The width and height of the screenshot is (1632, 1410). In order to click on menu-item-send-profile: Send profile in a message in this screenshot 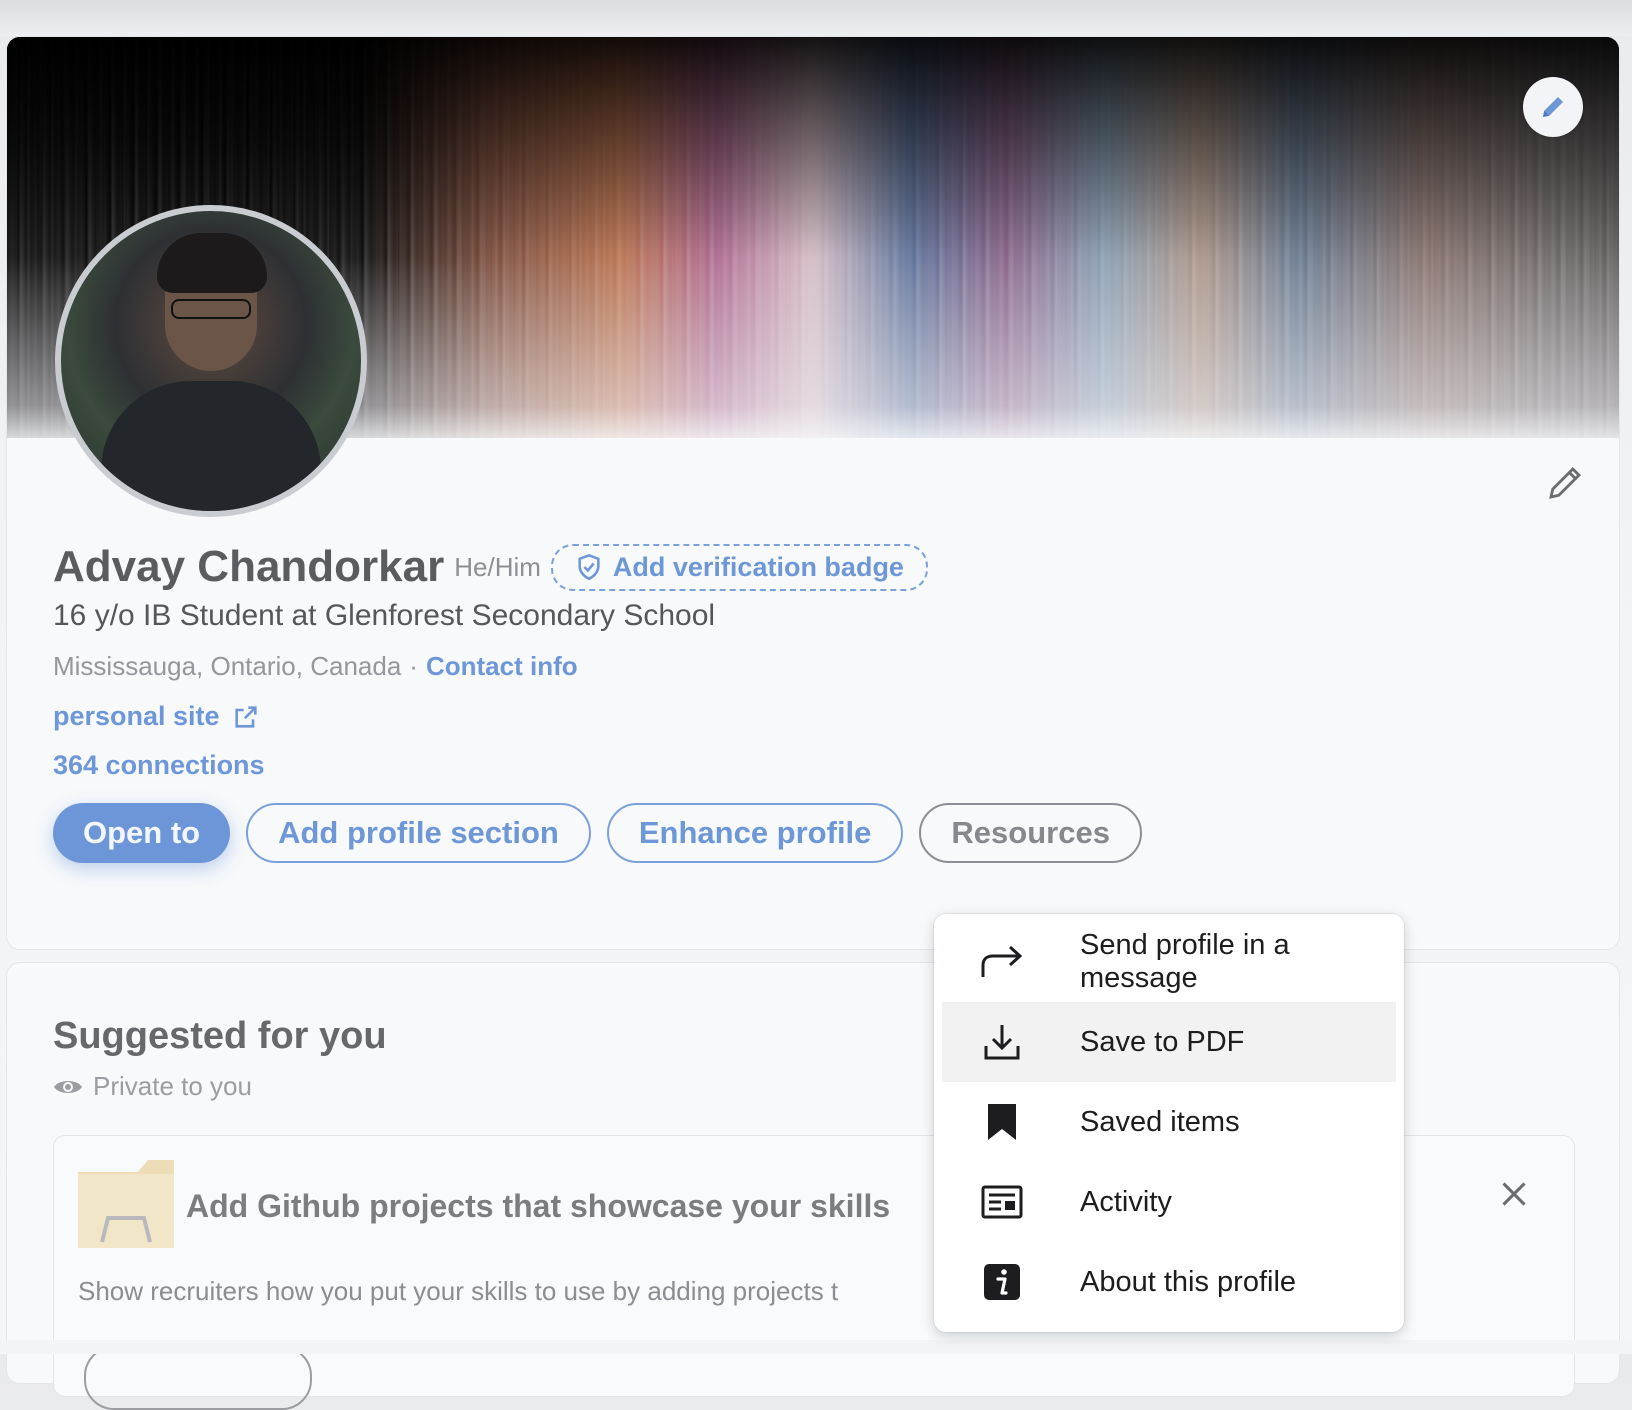, I will do `click(1169, 962)`.